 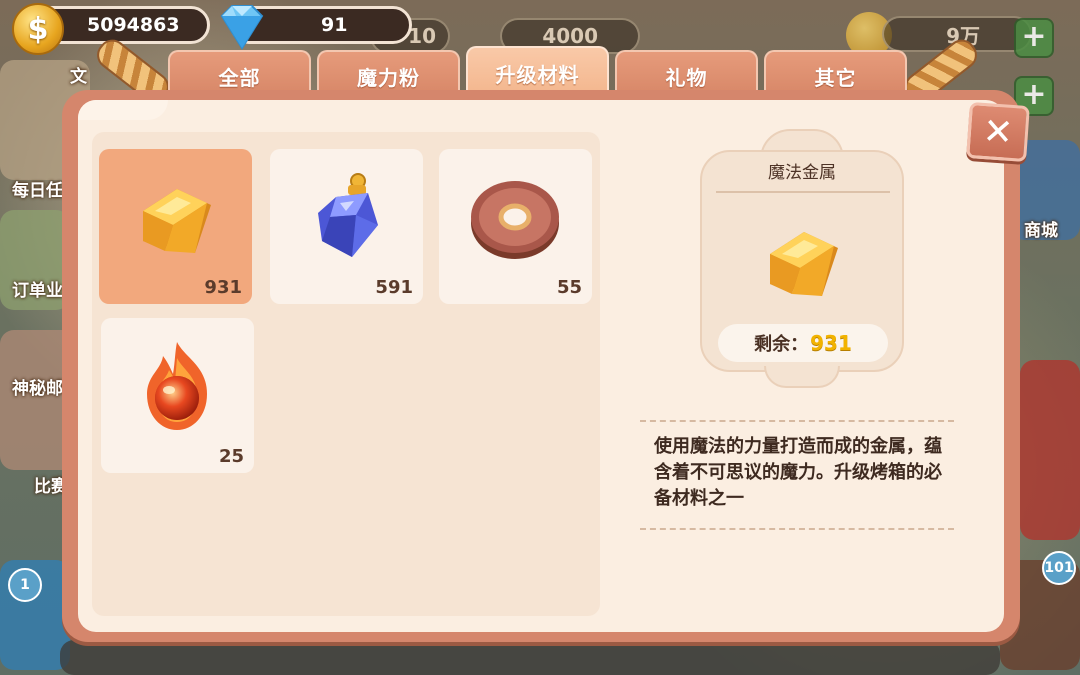 What do you see at coordinates (1050, 450) in the screenshot?
I see `bg-building` at bounding box center [1050, 450].